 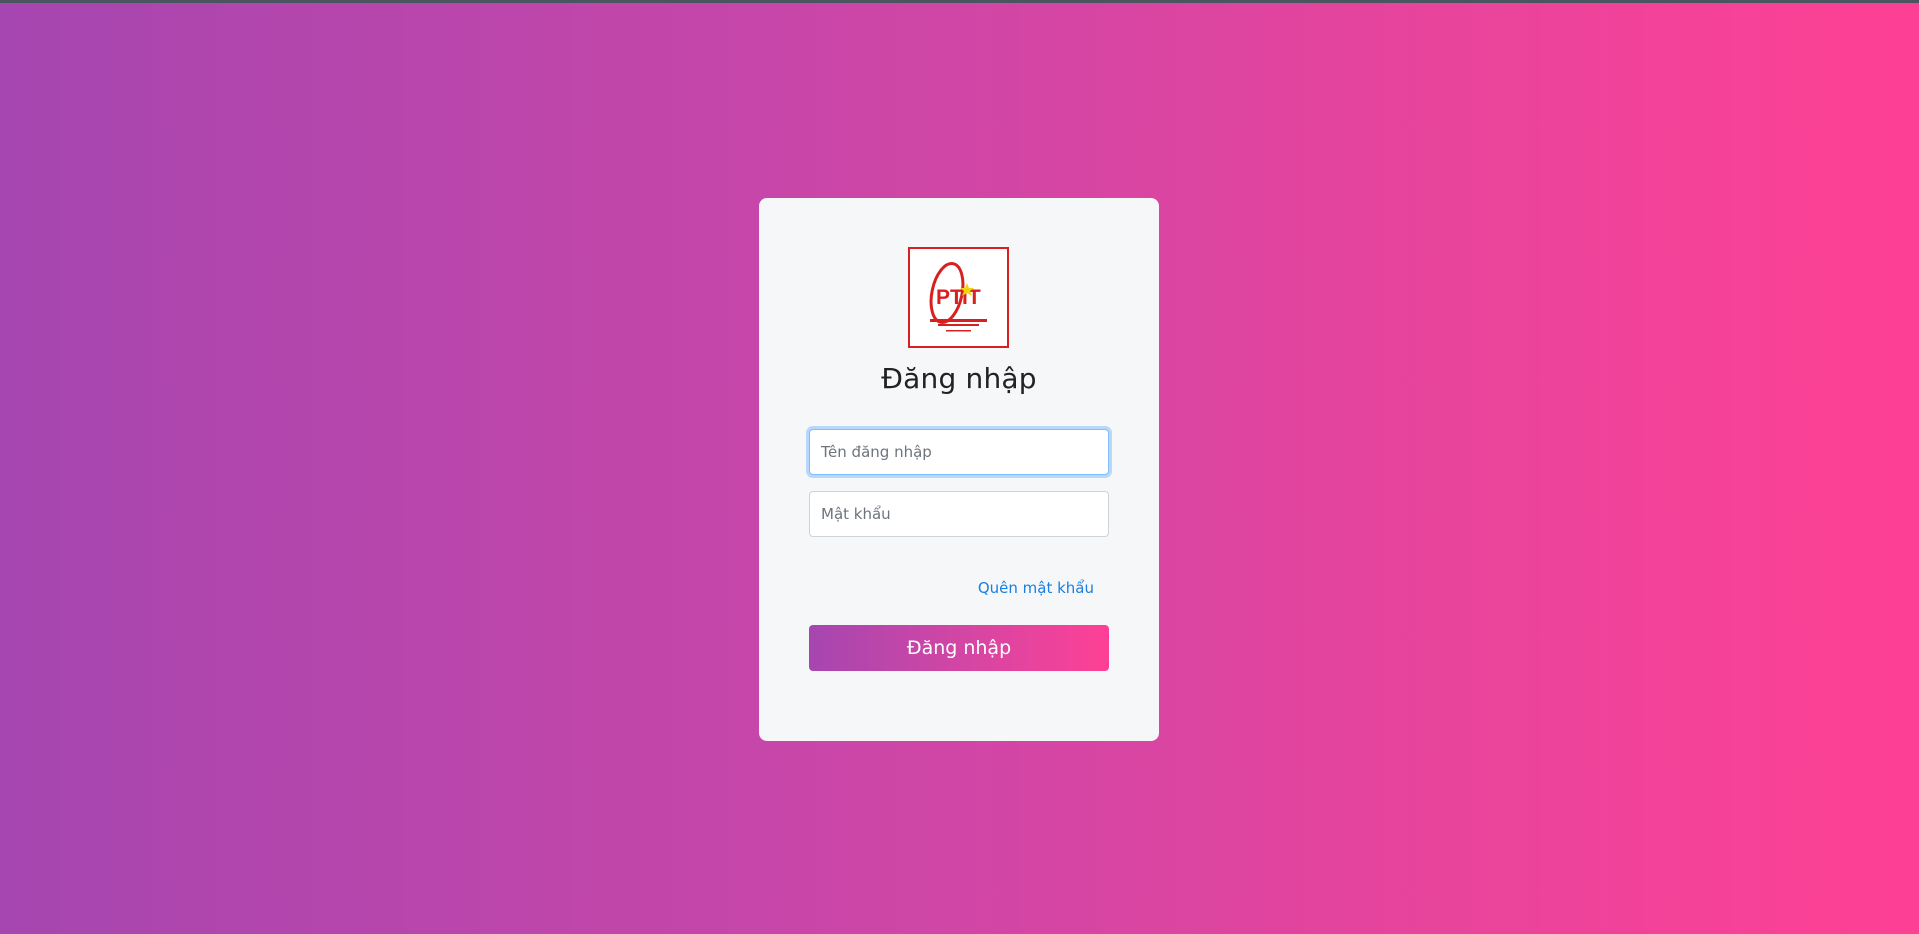 I want to click on ptit-logo: PT IT, so click(x=958, y=297).